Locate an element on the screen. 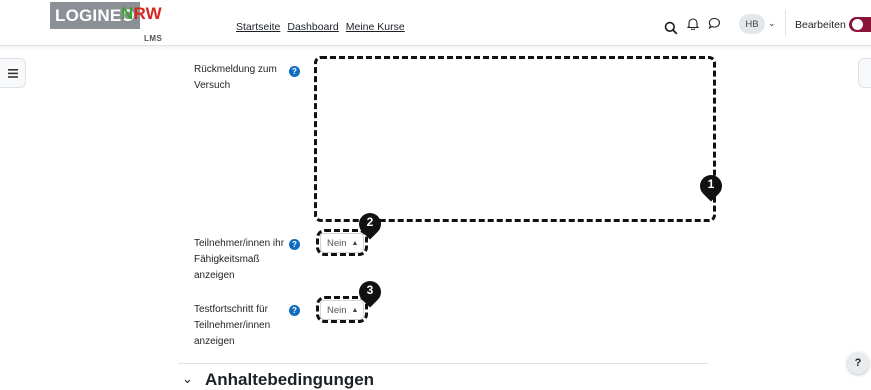  logo-nrw: NRW is located at coordinates (141, 14).